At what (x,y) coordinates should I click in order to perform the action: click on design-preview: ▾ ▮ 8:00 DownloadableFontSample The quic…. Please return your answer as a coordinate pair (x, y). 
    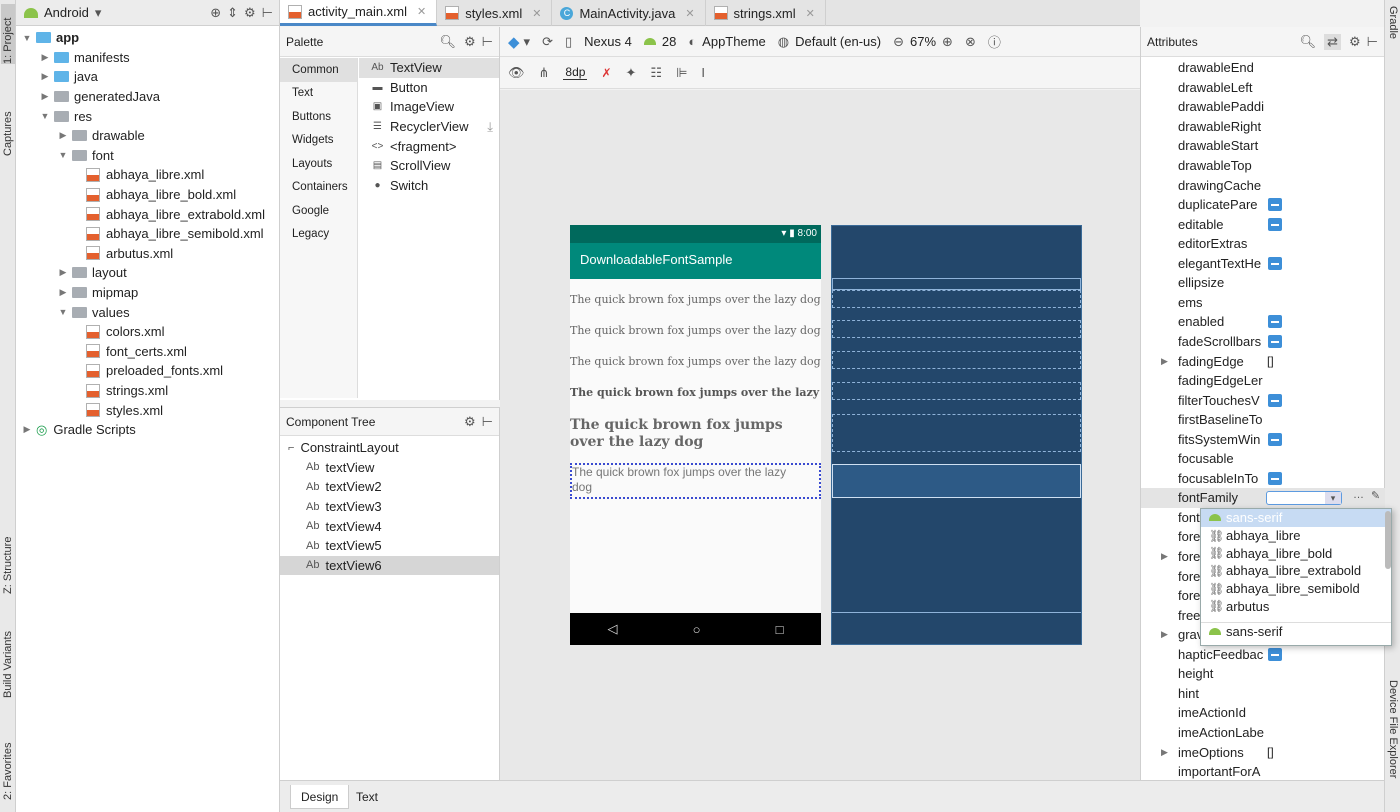
    Looking at the image, I should click on (695, 435).